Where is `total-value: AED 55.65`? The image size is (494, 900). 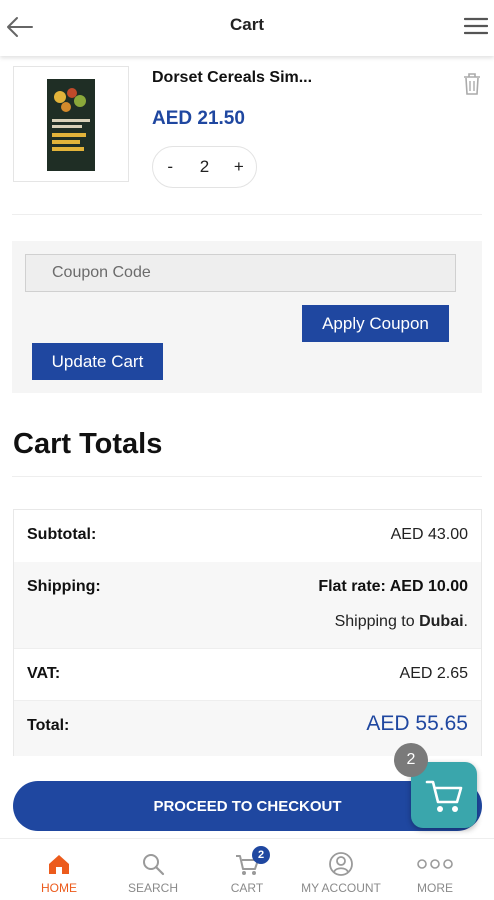 total-value: AED 55.65 is located at coordinates (417, 723).